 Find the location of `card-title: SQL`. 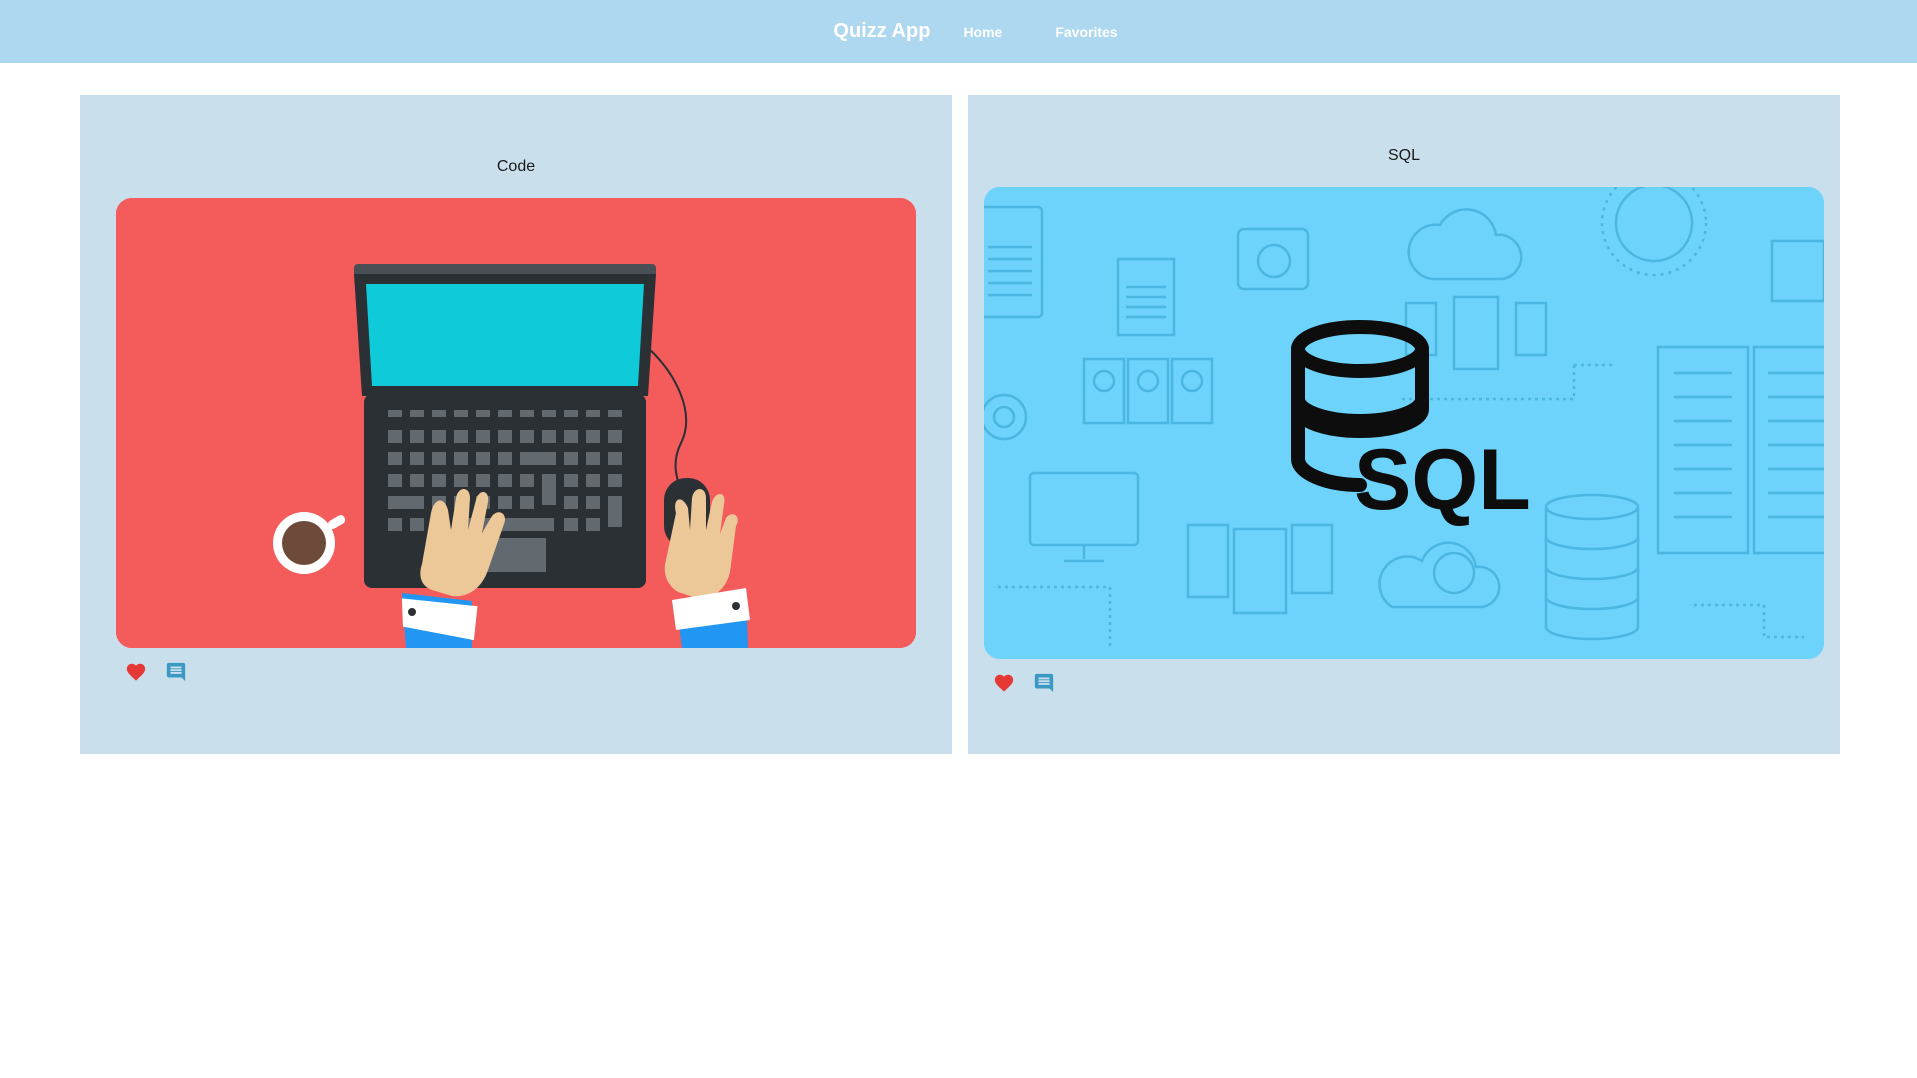

card-title: SQL is located at coordinates (1403, 155).